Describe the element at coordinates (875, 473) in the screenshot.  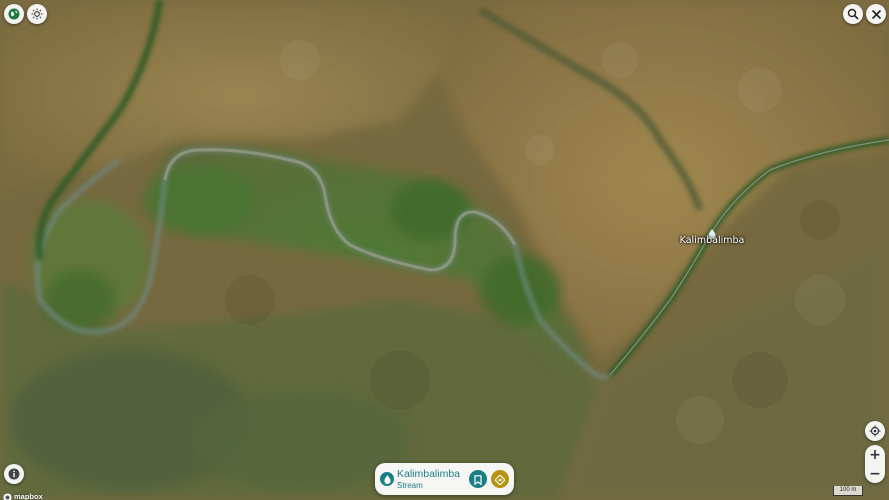
I see `zoom-out-button: −` at that location.